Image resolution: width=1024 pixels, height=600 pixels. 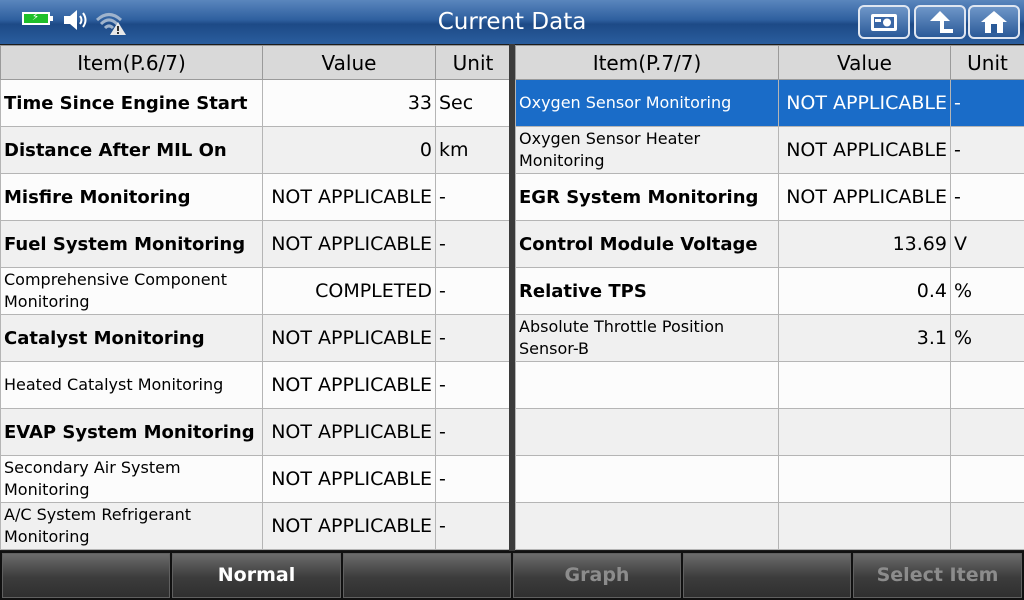 What do you see at coordinates (131, 479) in the screenshot?
I see `item-name: Secondary Air System Monitoring` at bounding box center [131, 479].